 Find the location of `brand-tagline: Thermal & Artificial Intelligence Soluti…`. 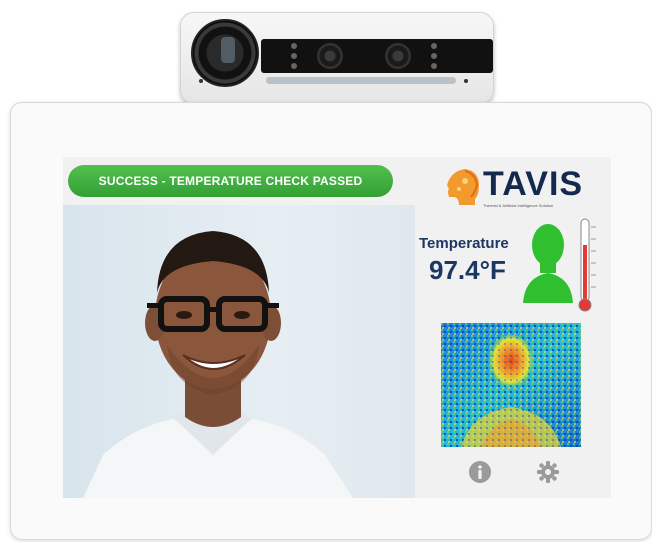

brand-tagline: Thermal & Artificial Intelligence Soluti… is located at coordinates (518, 205).